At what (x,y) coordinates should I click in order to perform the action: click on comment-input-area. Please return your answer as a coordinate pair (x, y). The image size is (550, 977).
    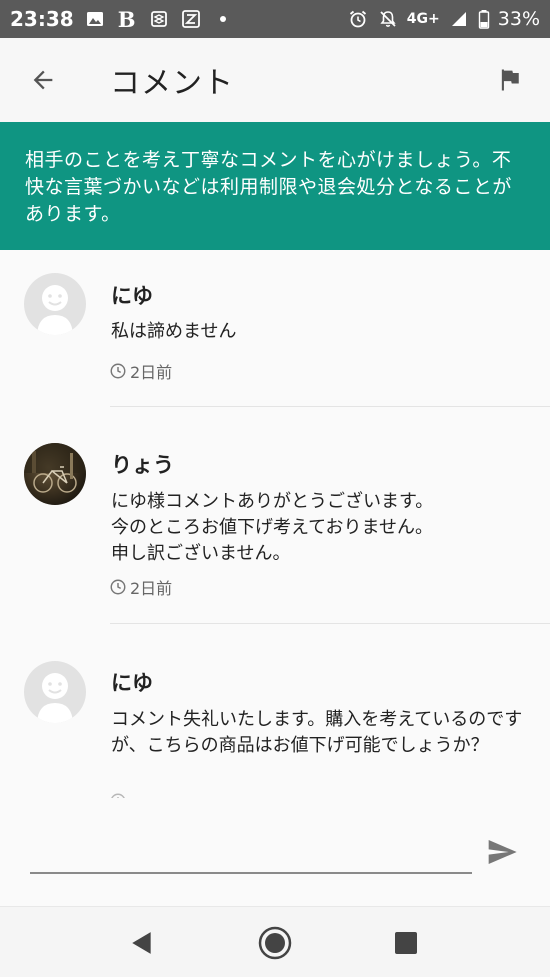
    Looking at the image, I should click on (275, 852).